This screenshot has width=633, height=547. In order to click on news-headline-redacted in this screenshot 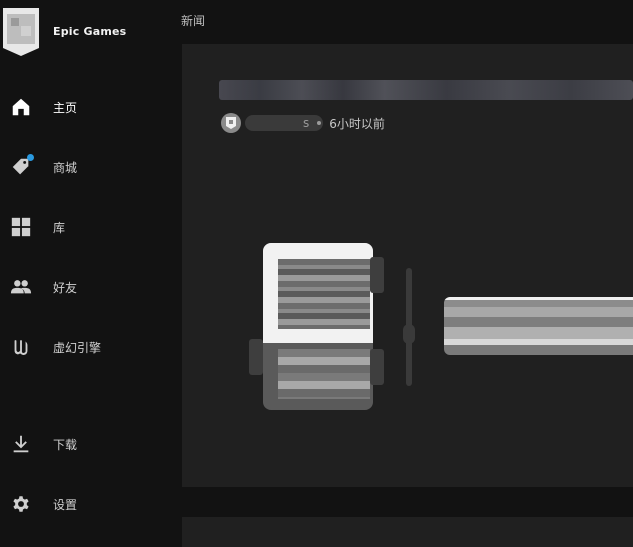, I will do `click(426, 90)`.